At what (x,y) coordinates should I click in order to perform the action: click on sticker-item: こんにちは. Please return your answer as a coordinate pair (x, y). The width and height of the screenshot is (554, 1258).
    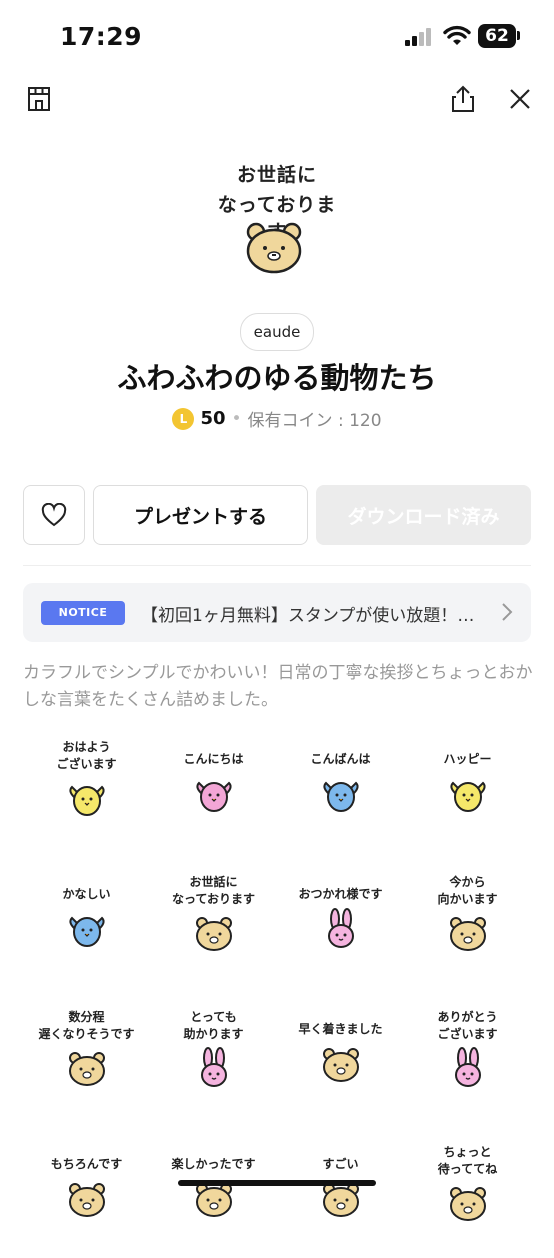
    Looking at the image, I should click on (213, 789).